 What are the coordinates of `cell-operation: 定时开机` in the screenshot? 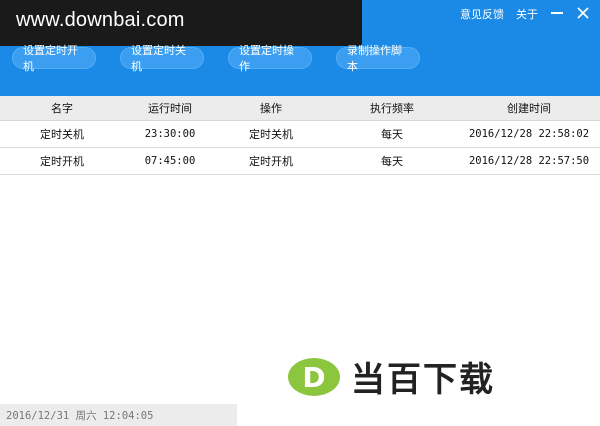 It's located at (271, 161).